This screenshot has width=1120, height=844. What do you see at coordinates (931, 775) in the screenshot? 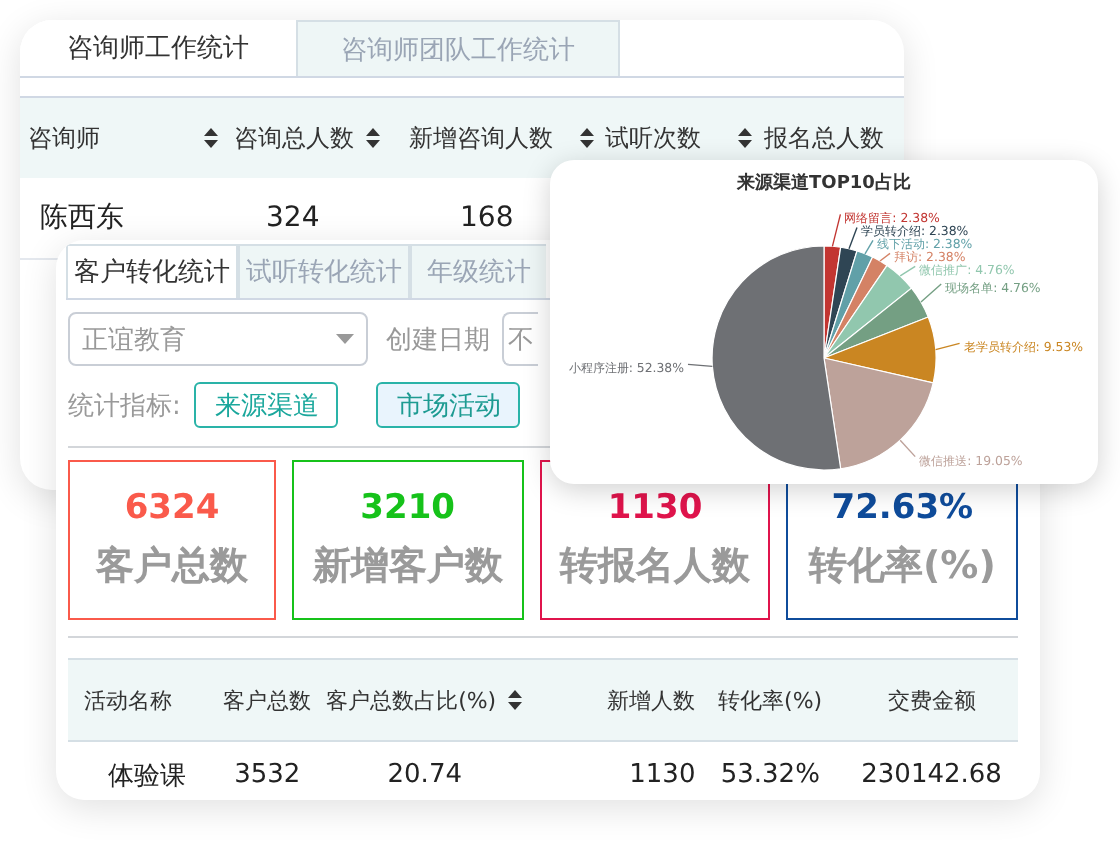
I see `table-cell-text: 230142.68` at bounding box center [931, 775].